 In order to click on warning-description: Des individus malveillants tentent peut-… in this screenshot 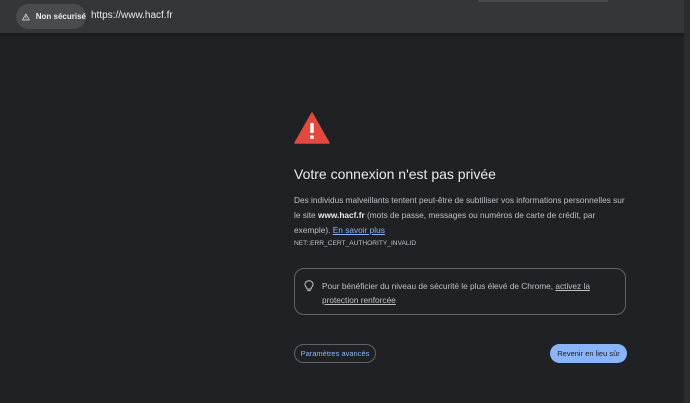, I will do `click(462, 215)`.